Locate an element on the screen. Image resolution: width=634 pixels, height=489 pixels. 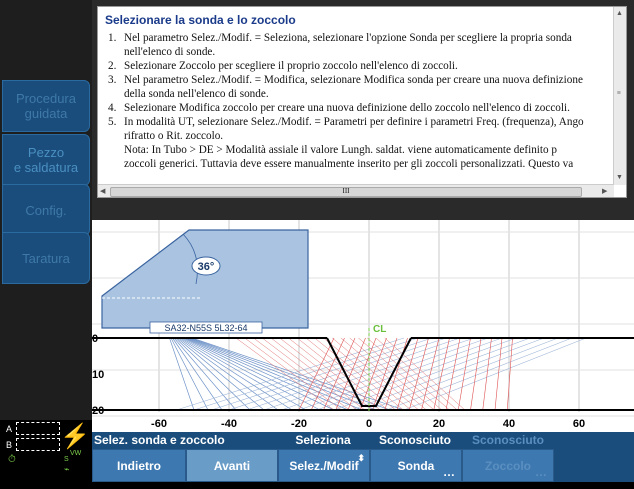
angle-label: 36° is located at coordinates (206, 267).